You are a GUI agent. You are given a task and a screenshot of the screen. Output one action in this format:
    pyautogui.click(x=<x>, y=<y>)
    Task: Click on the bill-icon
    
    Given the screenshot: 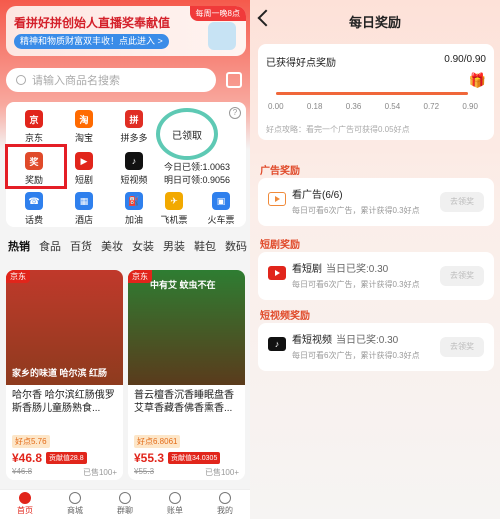 What is the action you would take?
    pyautogui.click(x=175, y=498)
    